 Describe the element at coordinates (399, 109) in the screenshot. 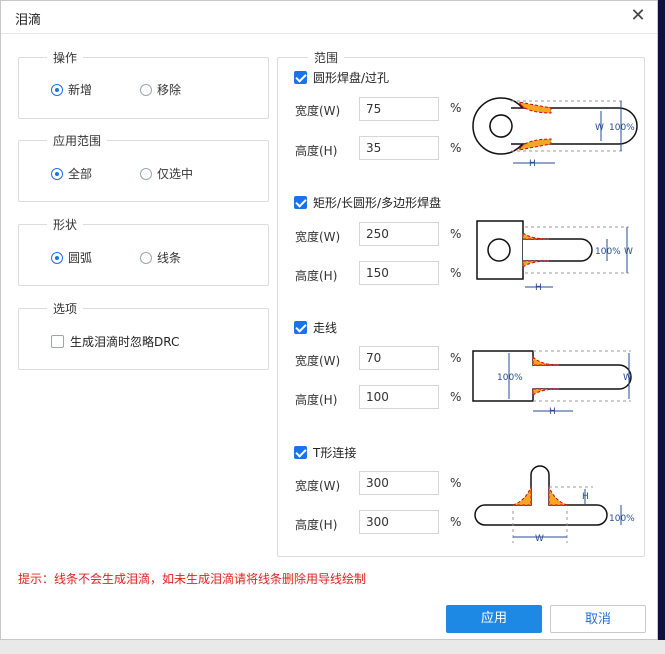

I see `round-pad-width-input: 75` at that location.